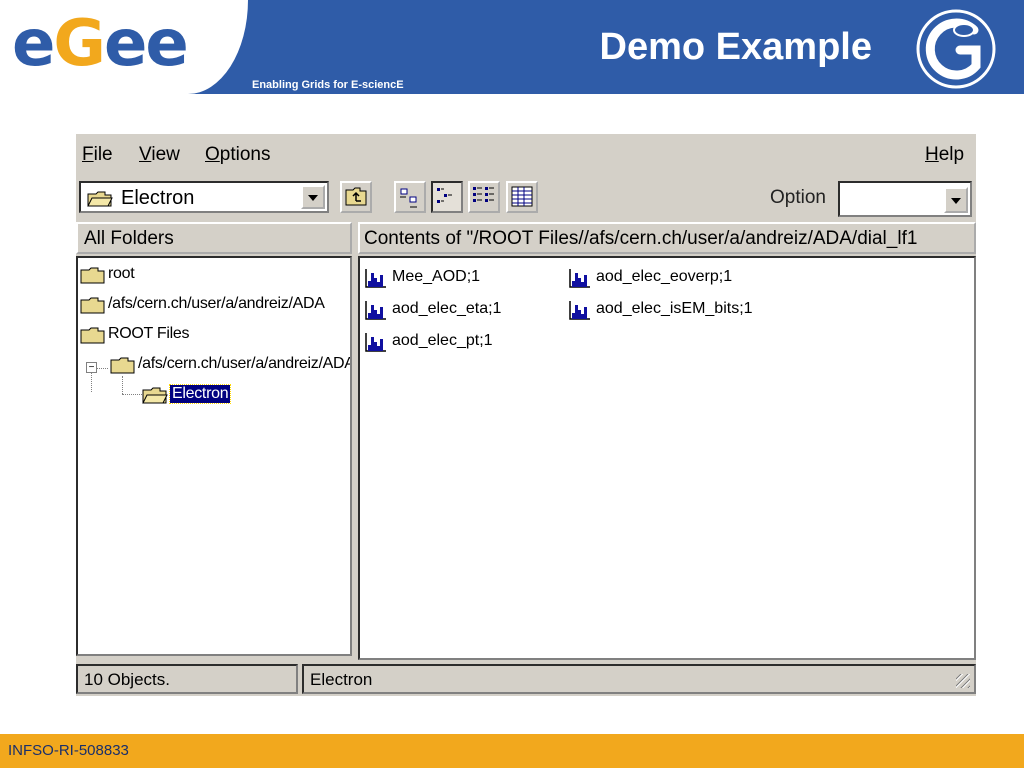 This screenshot has width=1024, height=768. Describe the element at coordinates (735, 47) in the screenshot. I see `slide-title: Demo Example` at that location.